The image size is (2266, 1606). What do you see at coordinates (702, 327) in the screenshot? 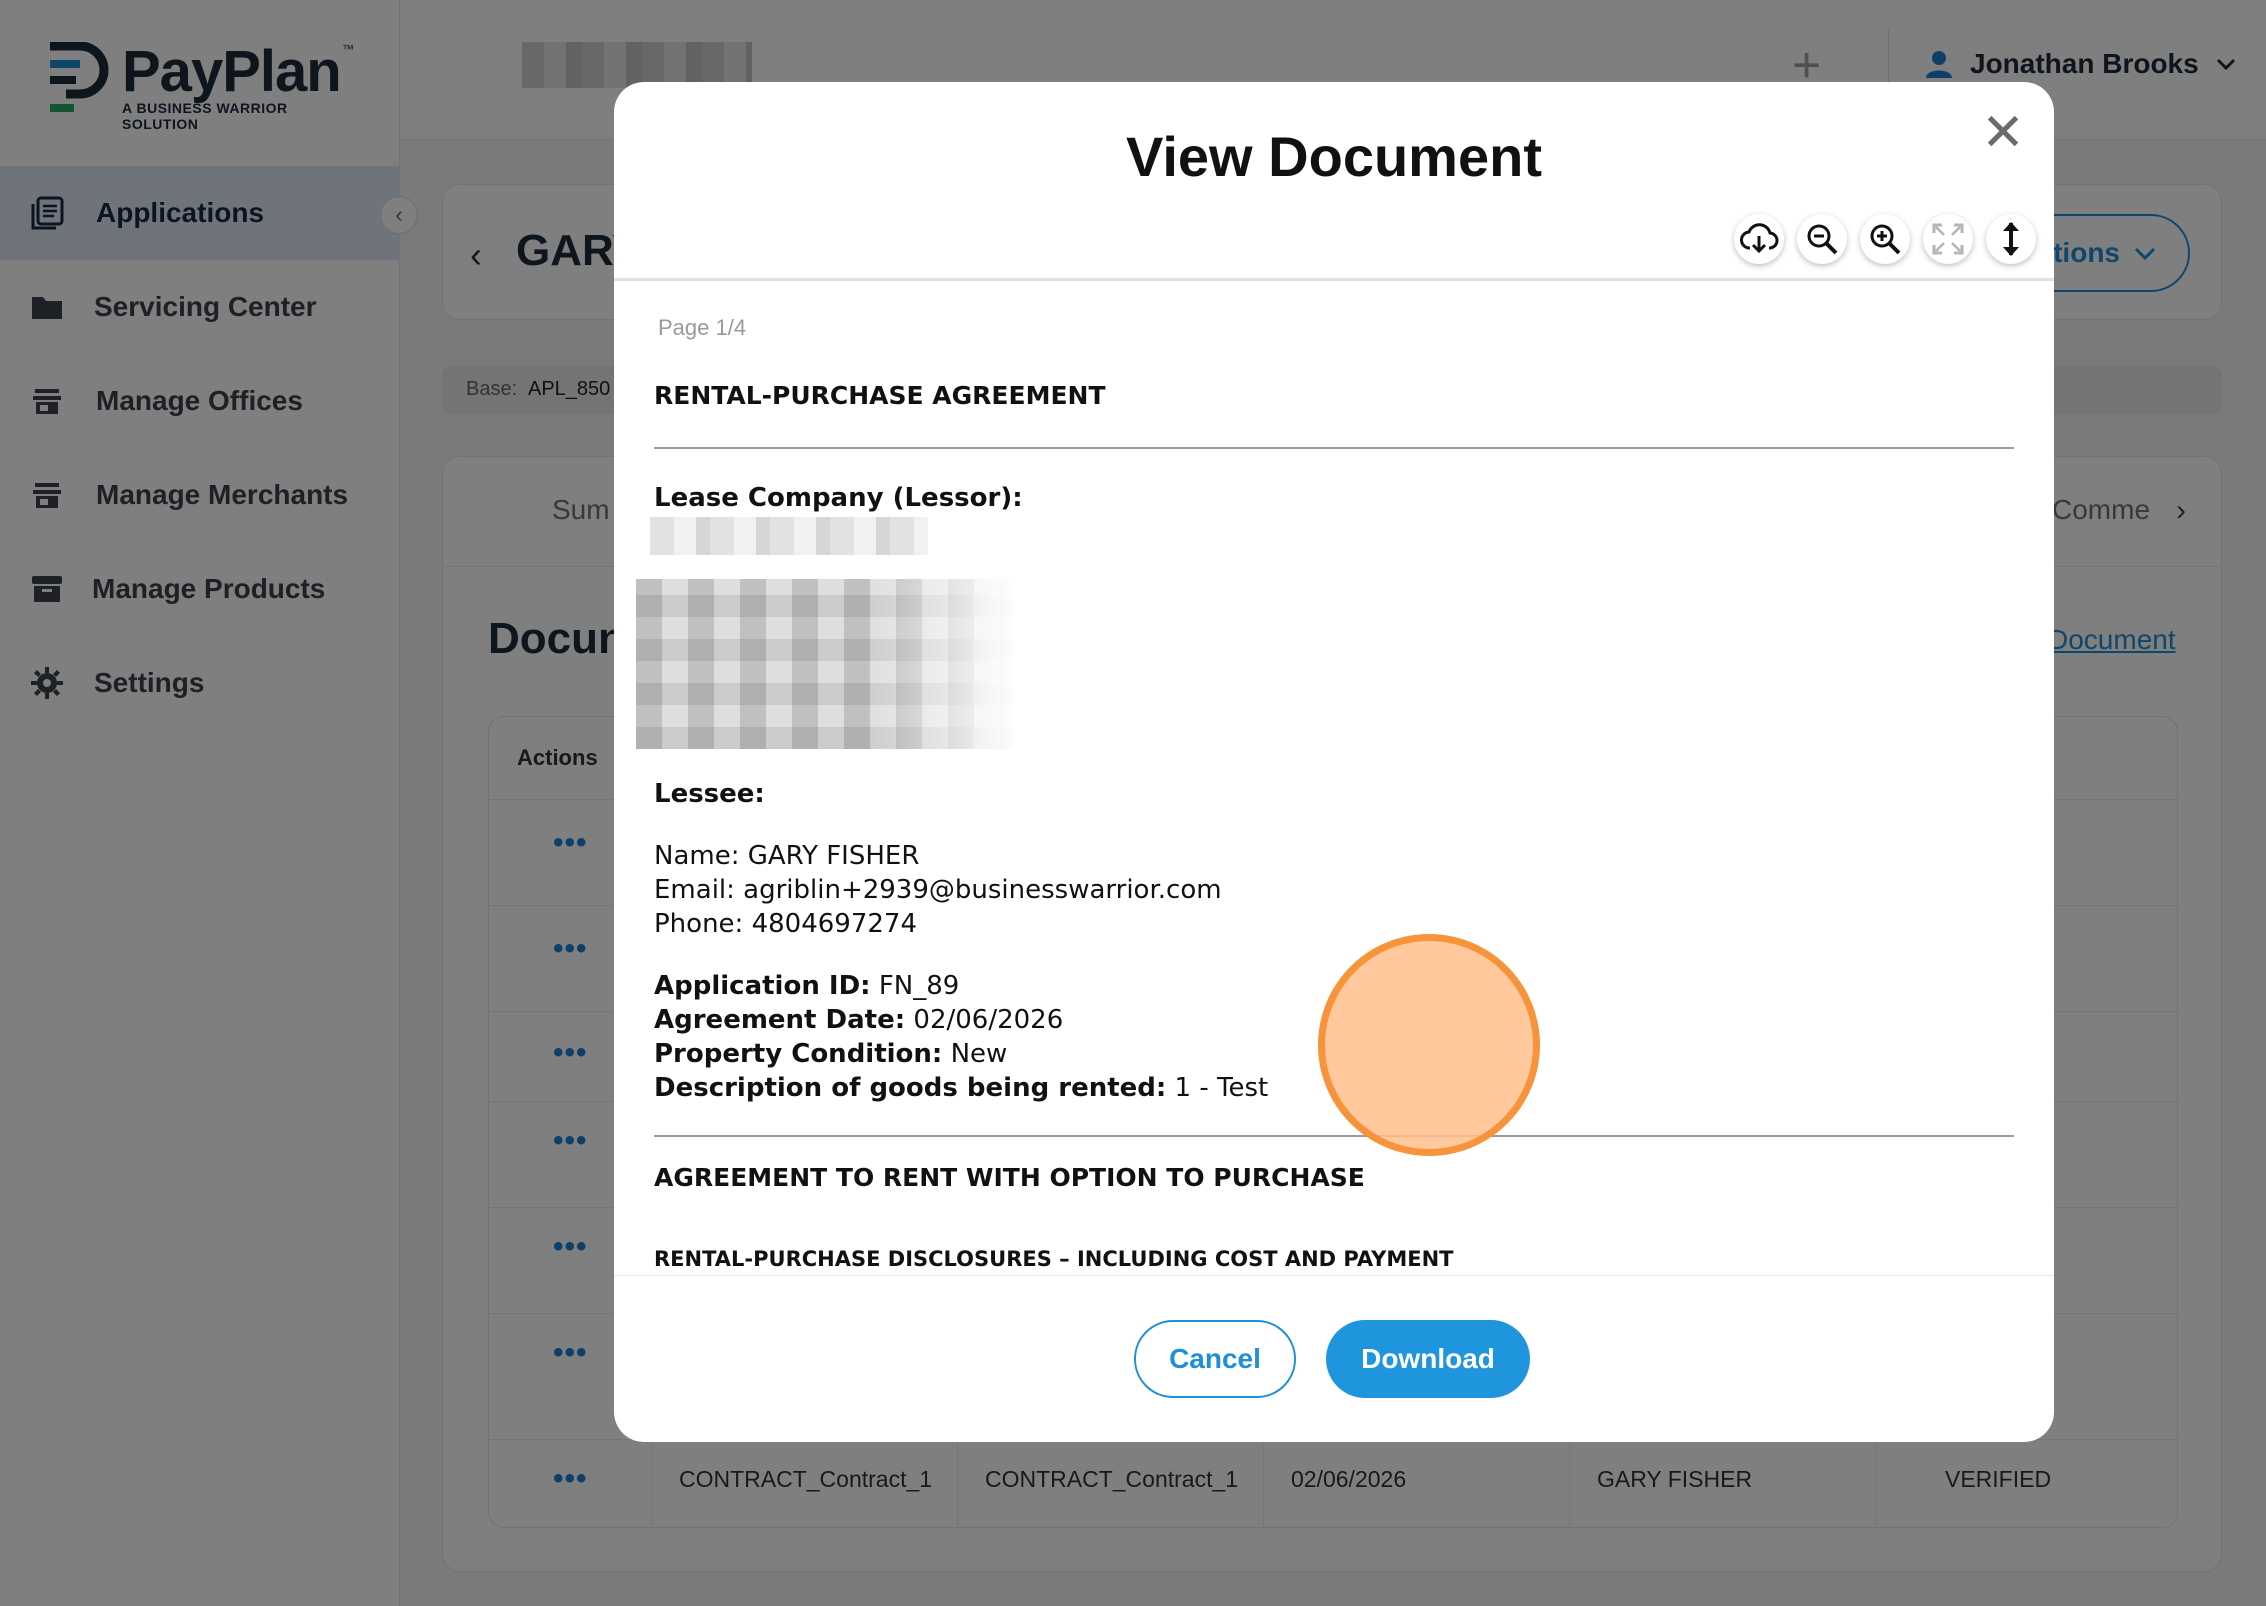
I see `page-indicator: Page 1/4` at bounding box center [702, 327].